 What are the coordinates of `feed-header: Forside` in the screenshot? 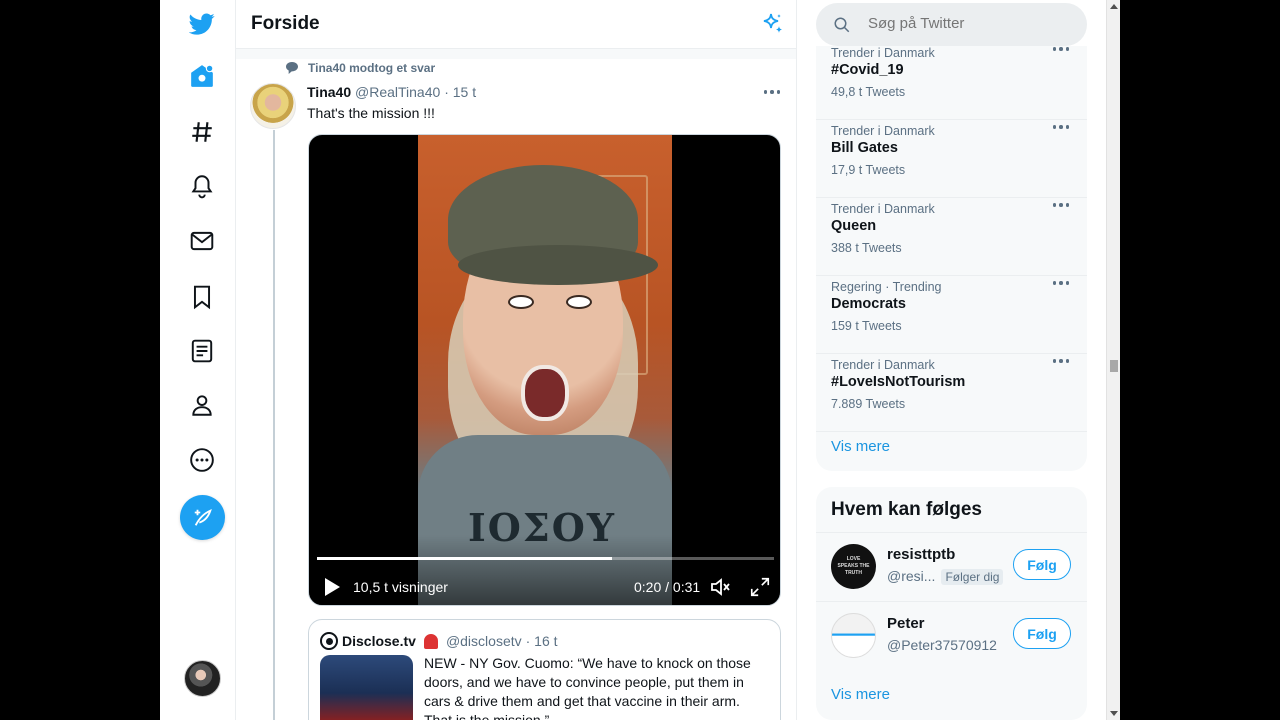 It's located at (516, 24).